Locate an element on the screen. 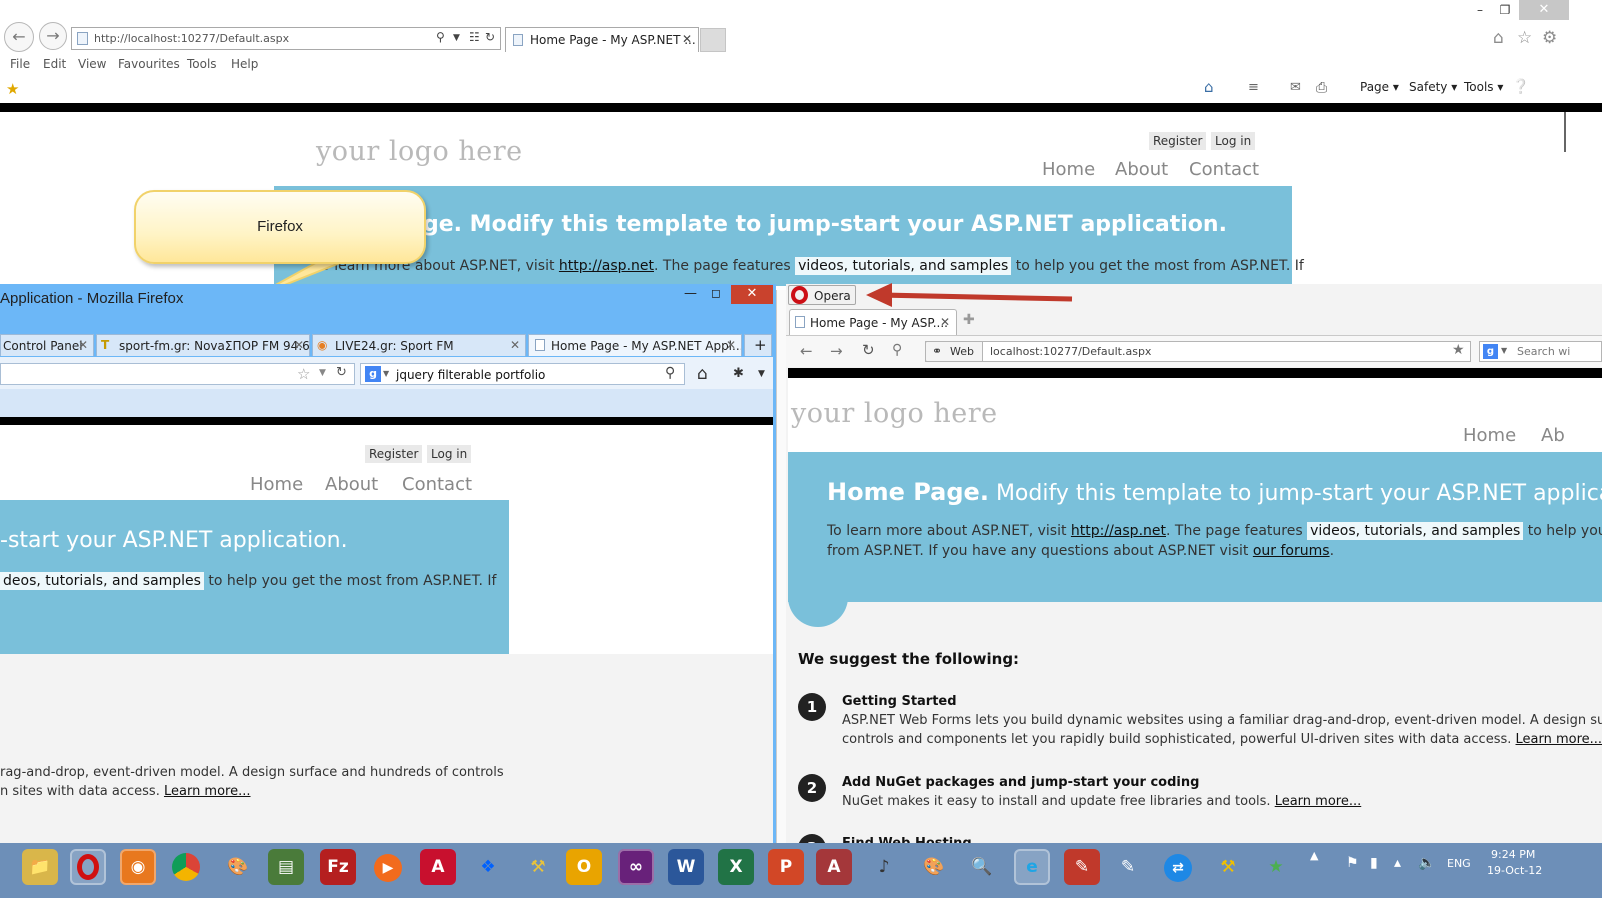 This screenshot has width=1602, height=898. acrobat-icon: A is located at coordinates (438, 867).